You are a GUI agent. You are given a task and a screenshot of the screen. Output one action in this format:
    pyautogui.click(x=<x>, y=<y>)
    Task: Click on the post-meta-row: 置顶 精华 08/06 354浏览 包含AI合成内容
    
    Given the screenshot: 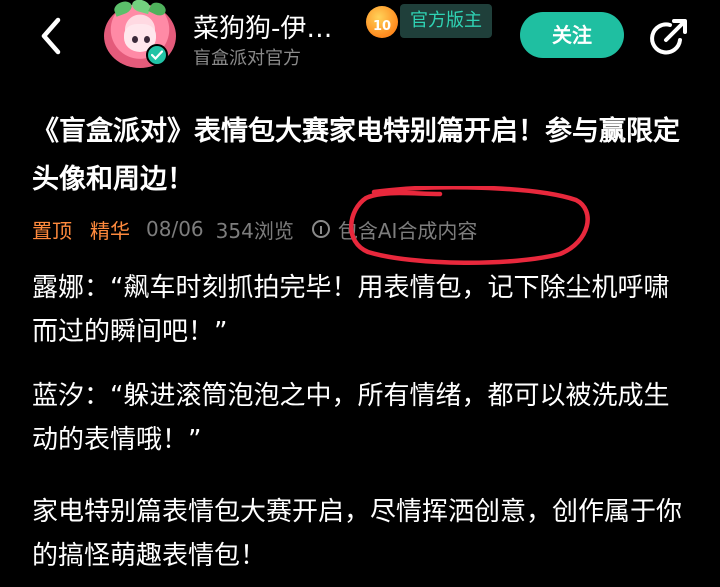 What is the action you would take?
    pyautogui.click(x=254, y=229)
    